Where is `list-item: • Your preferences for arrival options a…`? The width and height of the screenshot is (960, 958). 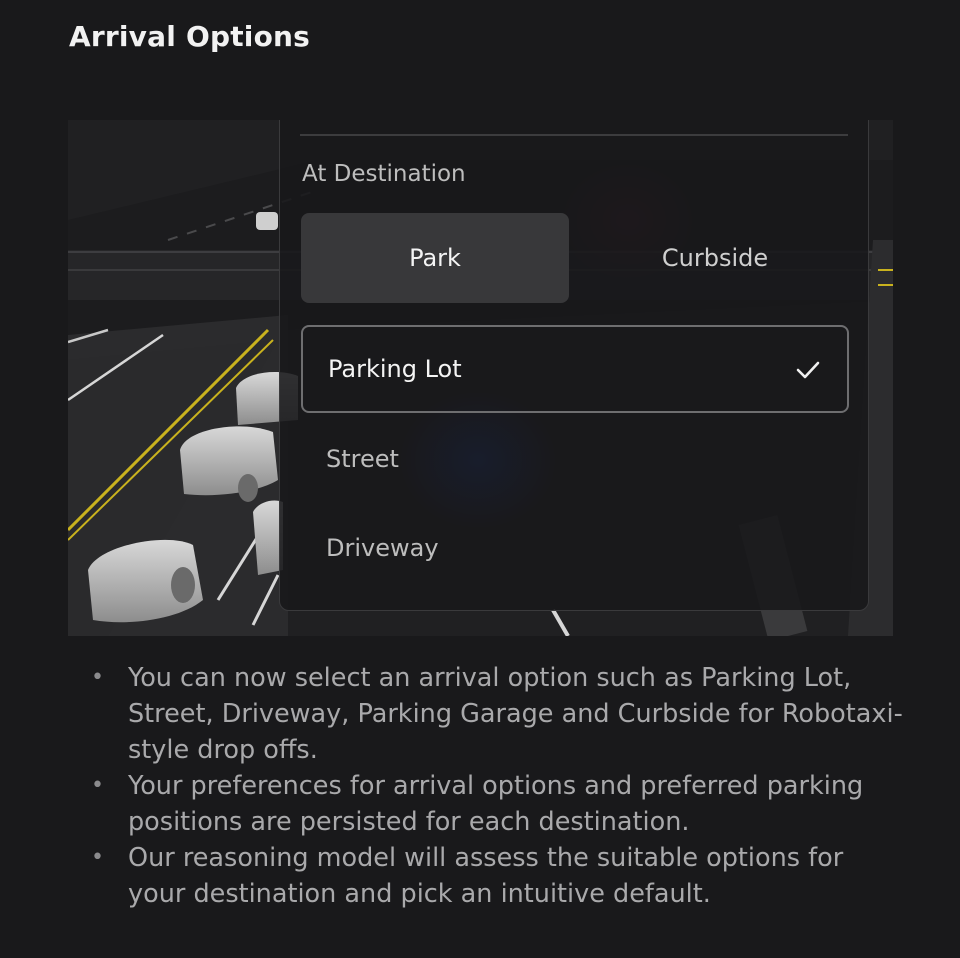
list-item: • Your preferences for arrival options a… is located at coordinates (498, 804).